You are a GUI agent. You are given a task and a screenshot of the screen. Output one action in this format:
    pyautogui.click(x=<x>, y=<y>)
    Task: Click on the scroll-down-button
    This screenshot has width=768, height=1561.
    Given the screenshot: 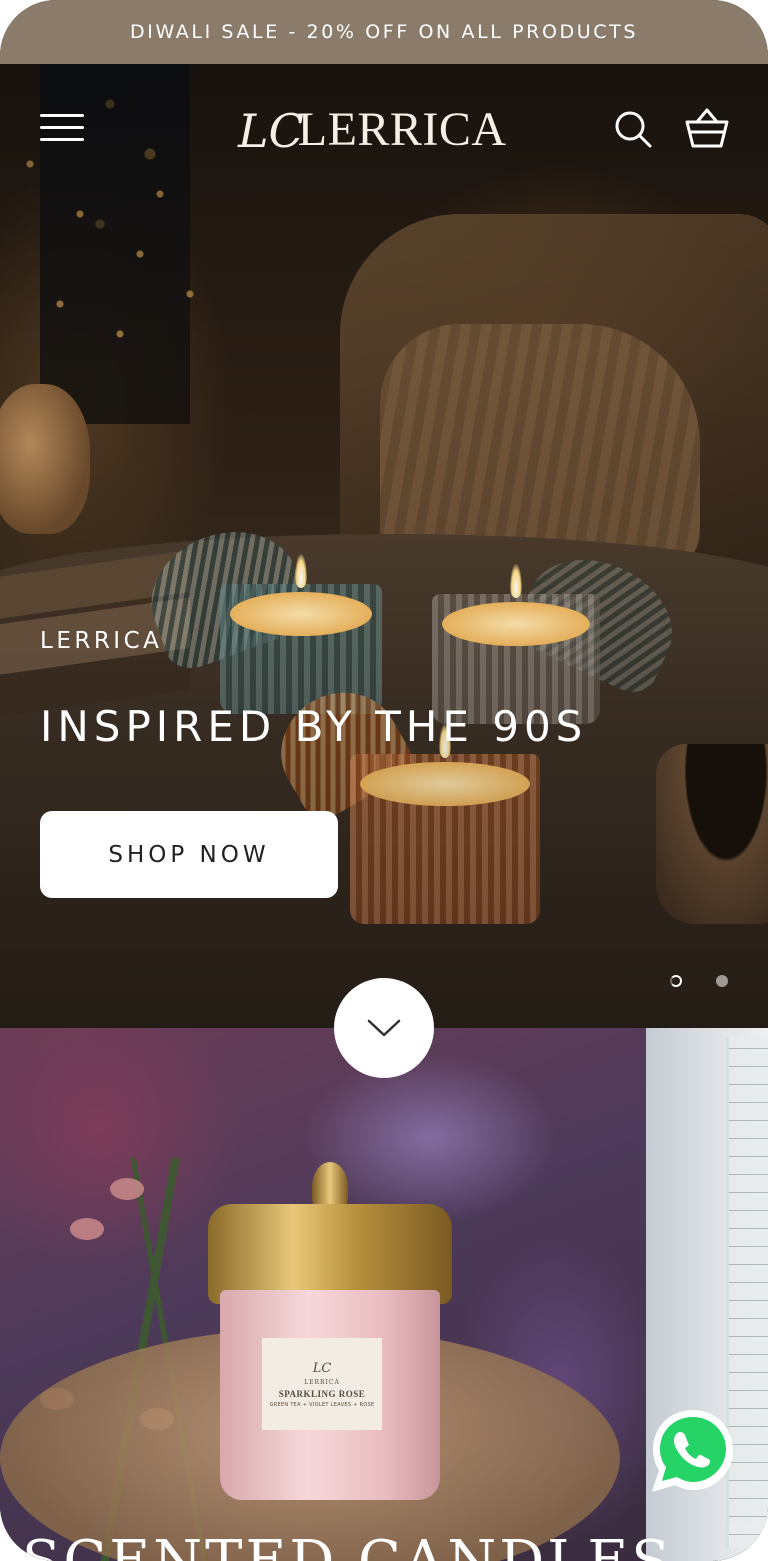 What is the action you would take?
    pyautogui.click(x=384, y=1028)
    